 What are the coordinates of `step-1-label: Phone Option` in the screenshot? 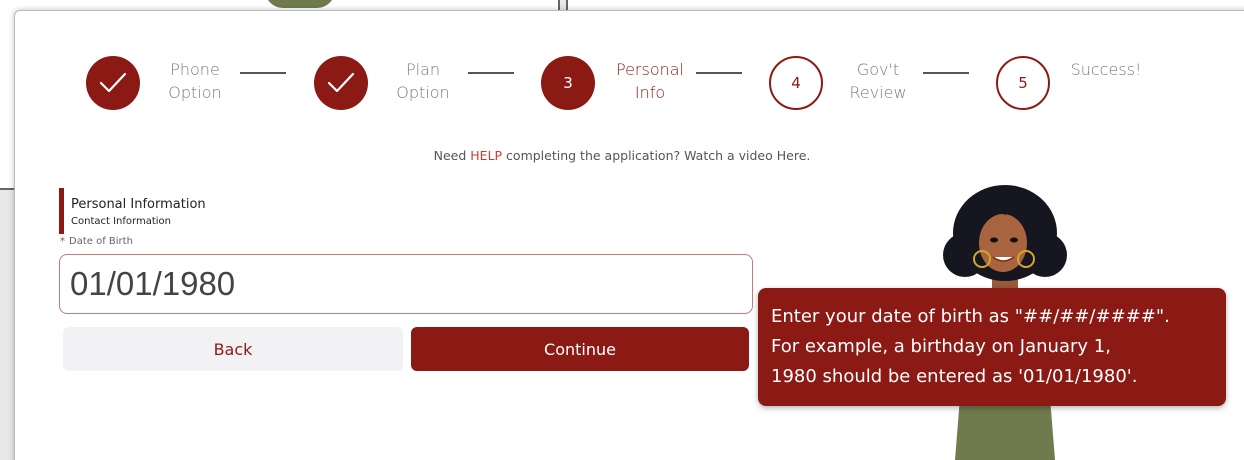 It's located at (195, 81).